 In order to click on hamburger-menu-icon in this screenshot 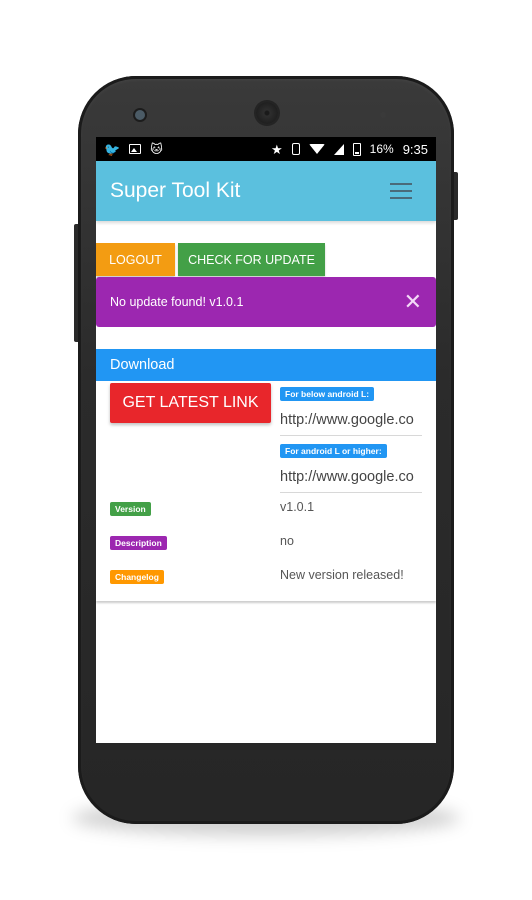, I will do `click(401, 191)`.